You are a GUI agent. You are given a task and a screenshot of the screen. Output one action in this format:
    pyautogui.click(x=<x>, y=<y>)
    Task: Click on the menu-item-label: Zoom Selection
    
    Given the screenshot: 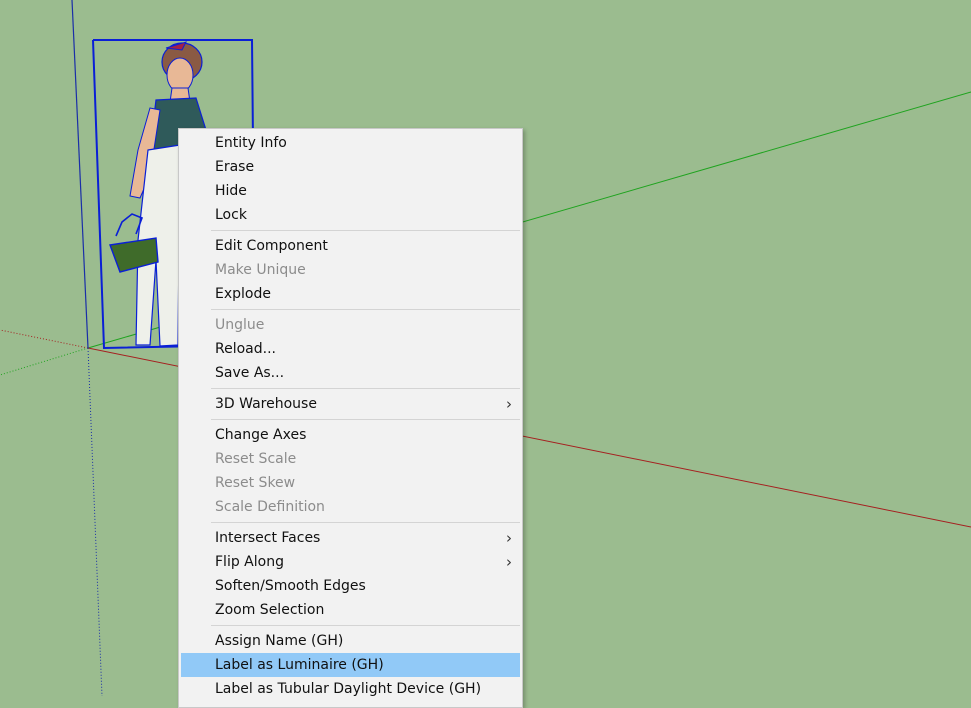 What is the action you would take?
    pyautogui.click(x=270, y=610)
    